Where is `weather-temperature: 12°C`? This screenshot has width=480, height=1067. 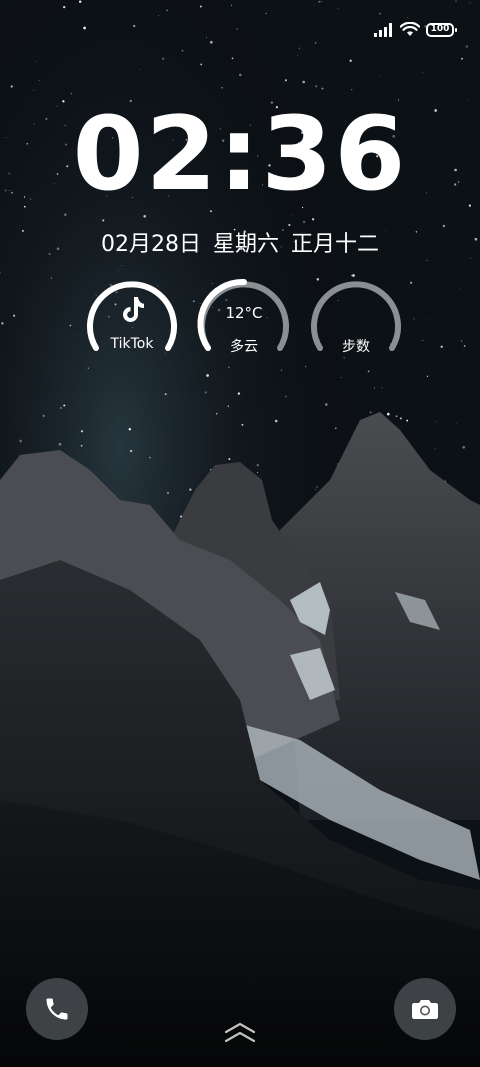
weather-temperature: 12°C is located at coordinates (244, 313).